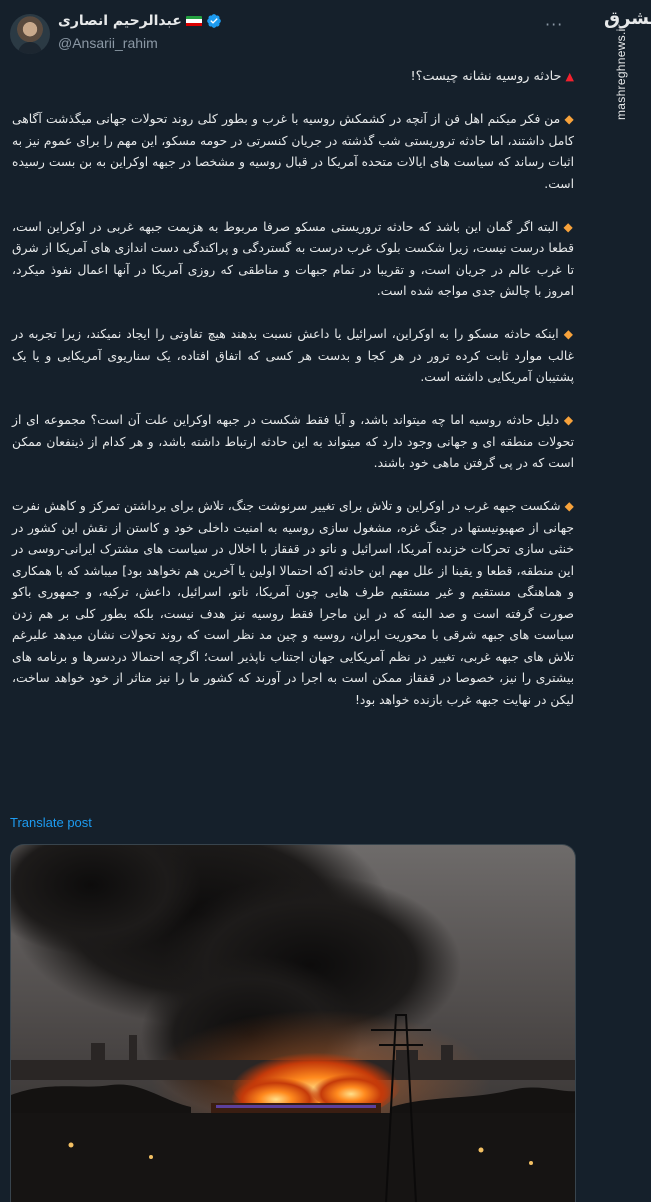 Image resolution: width=651 pixels, height=1202 pixels. I want to click on author-handle: @Ansarii_rahim, so click(108, 43).